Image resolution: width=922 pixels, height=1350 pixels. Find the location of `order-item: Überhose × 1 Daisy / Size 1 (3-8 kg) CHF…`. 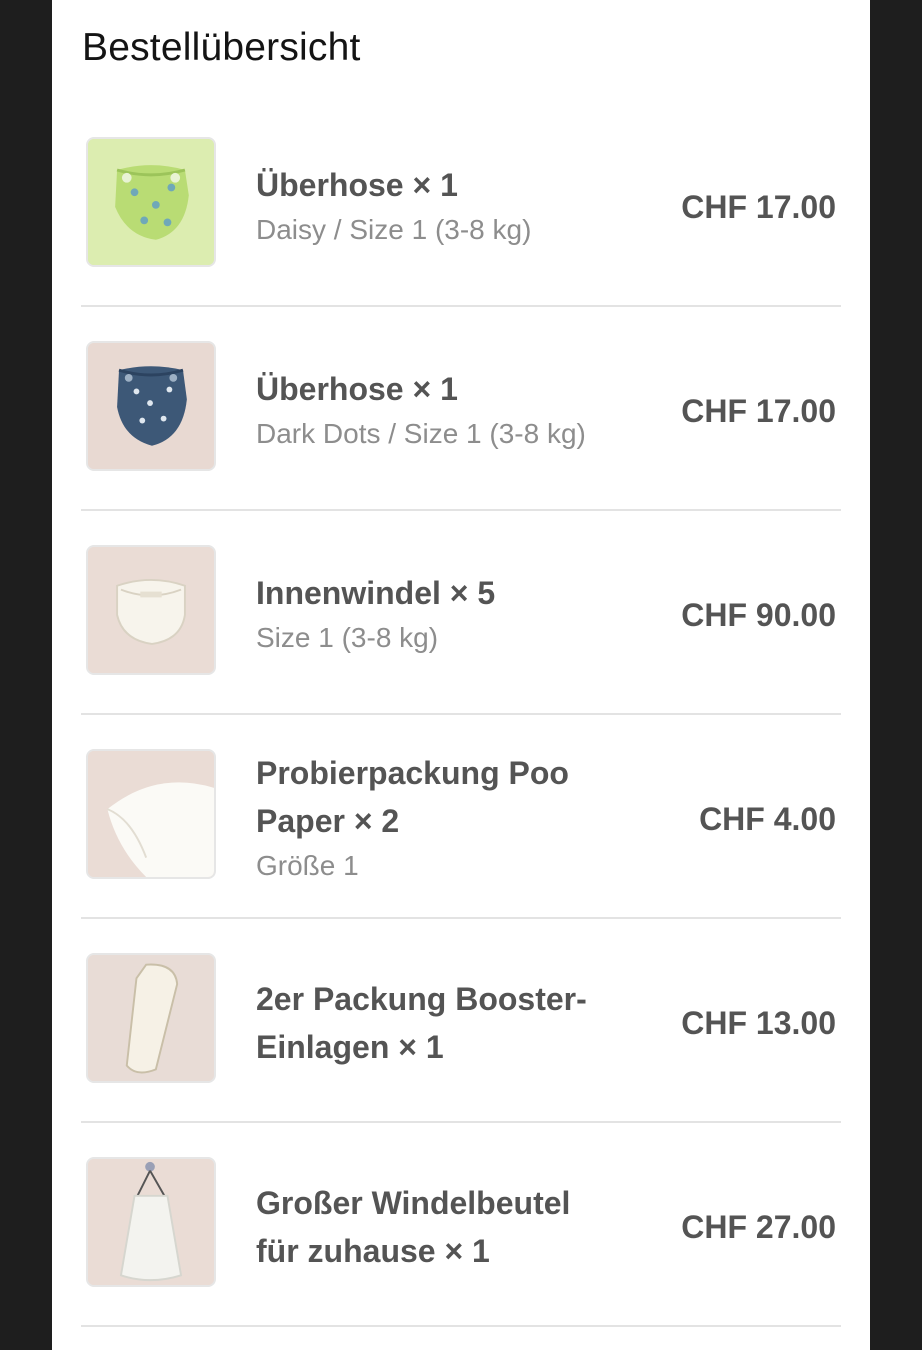

order-item: Überhose × 1 Daisy / Size 1 (3-8 kg) CHF… is located at coordinates (461, 205).